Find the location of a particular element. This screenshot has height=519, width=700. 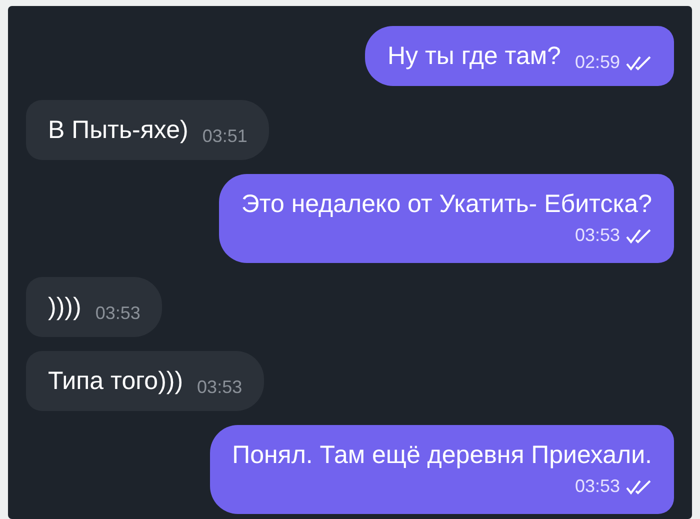

message-time: 02:59 is located at coordinates (597, 62).